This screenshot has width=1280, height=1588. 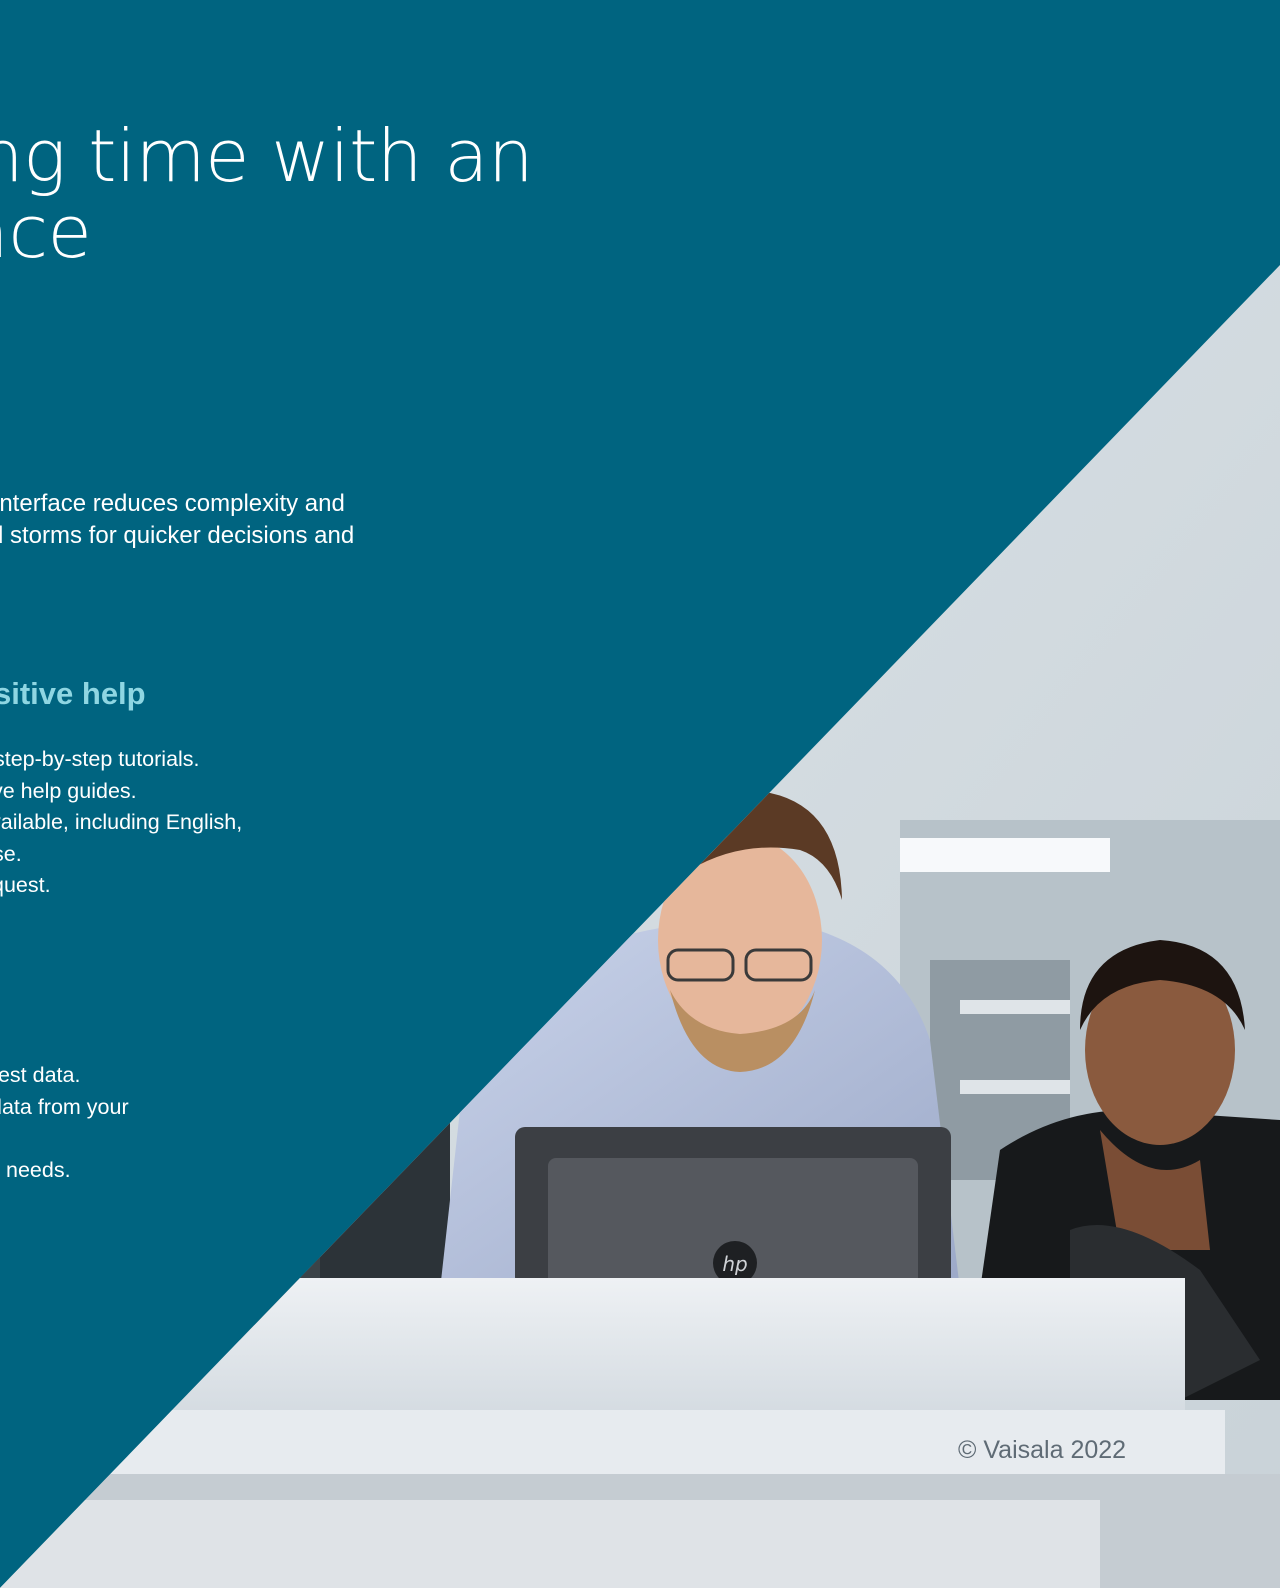 I want to click on list-item: vailable, including English,, so click(x=121, y=822).